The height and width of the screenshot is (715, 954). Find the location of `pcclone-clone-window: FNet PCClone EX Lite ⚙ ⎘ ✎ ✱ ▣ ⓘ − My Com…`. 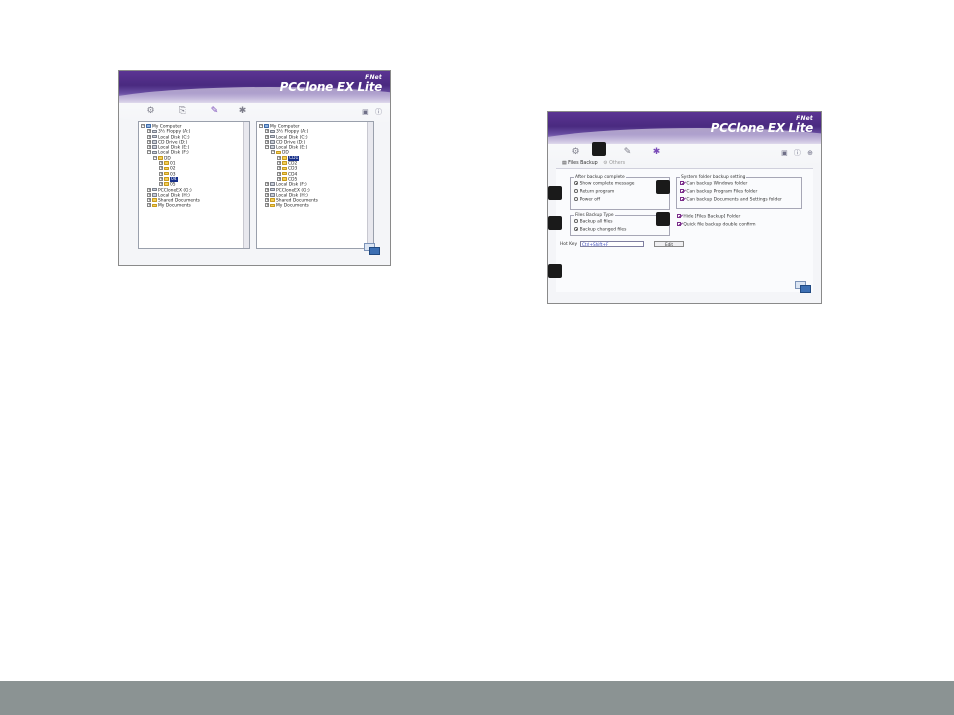

pcclone-clone-window: FNet PCClone EX Lite ⚙ ⎘ ✎ ✱ ▣ ⓘ − My Com… is located at coordinates (254, 168).